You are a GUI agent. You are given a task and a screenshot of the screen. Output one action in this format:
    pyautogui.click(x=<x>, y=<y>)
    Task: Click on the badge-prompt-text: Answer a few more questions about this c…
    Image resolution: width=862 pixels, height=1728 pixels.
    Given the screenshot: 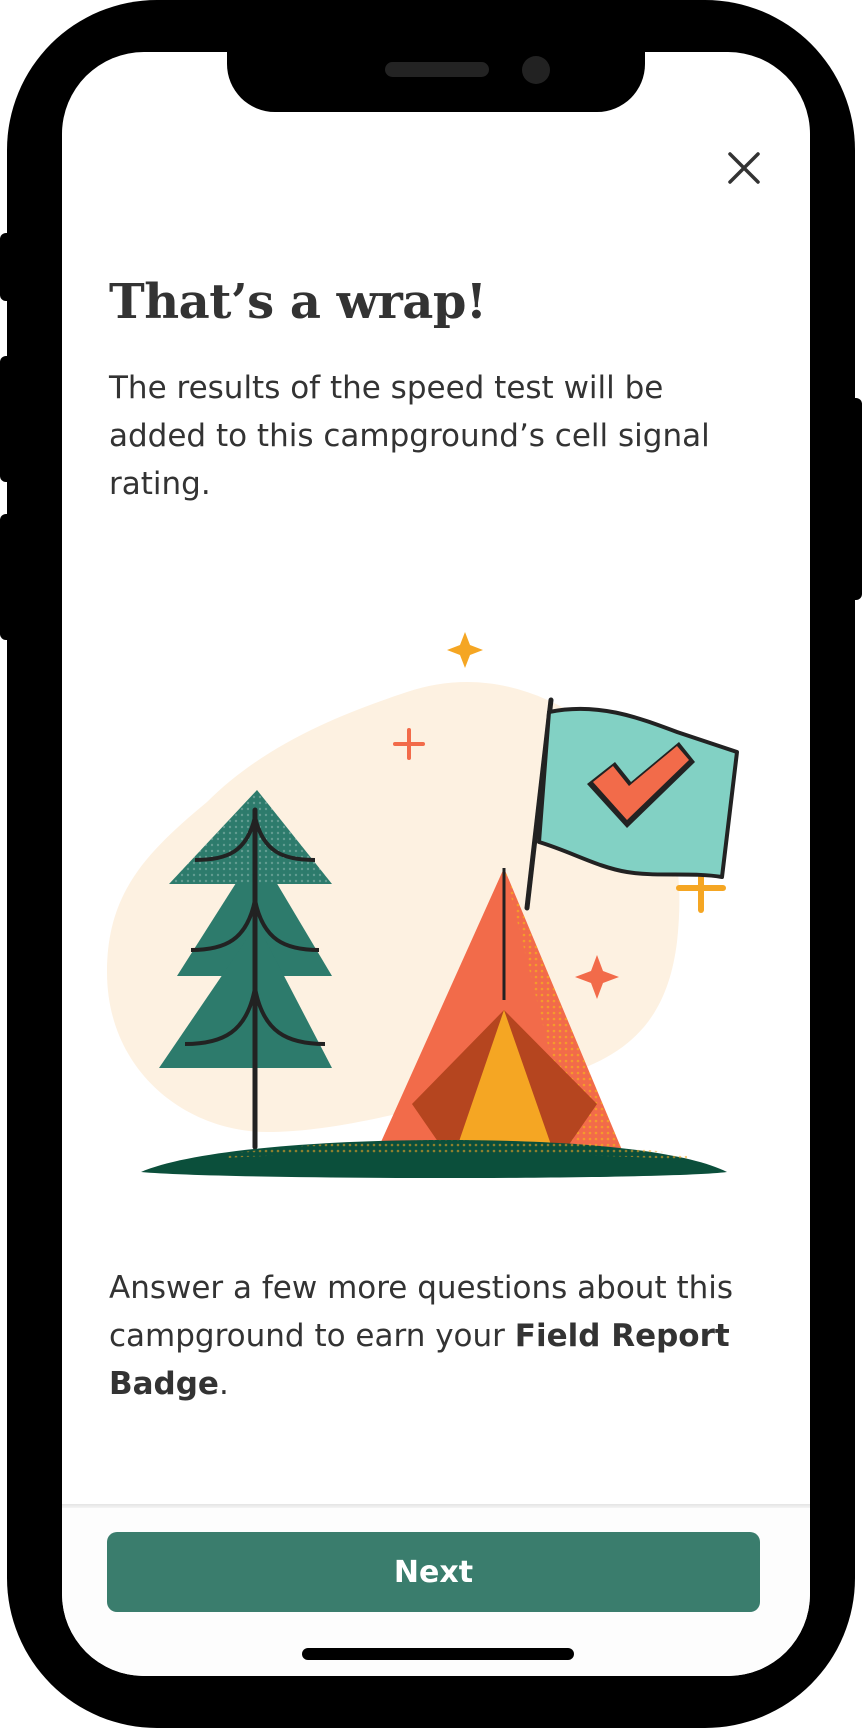 What is the action you would take?
    pyautogui.click(x=434, y=1336)
    